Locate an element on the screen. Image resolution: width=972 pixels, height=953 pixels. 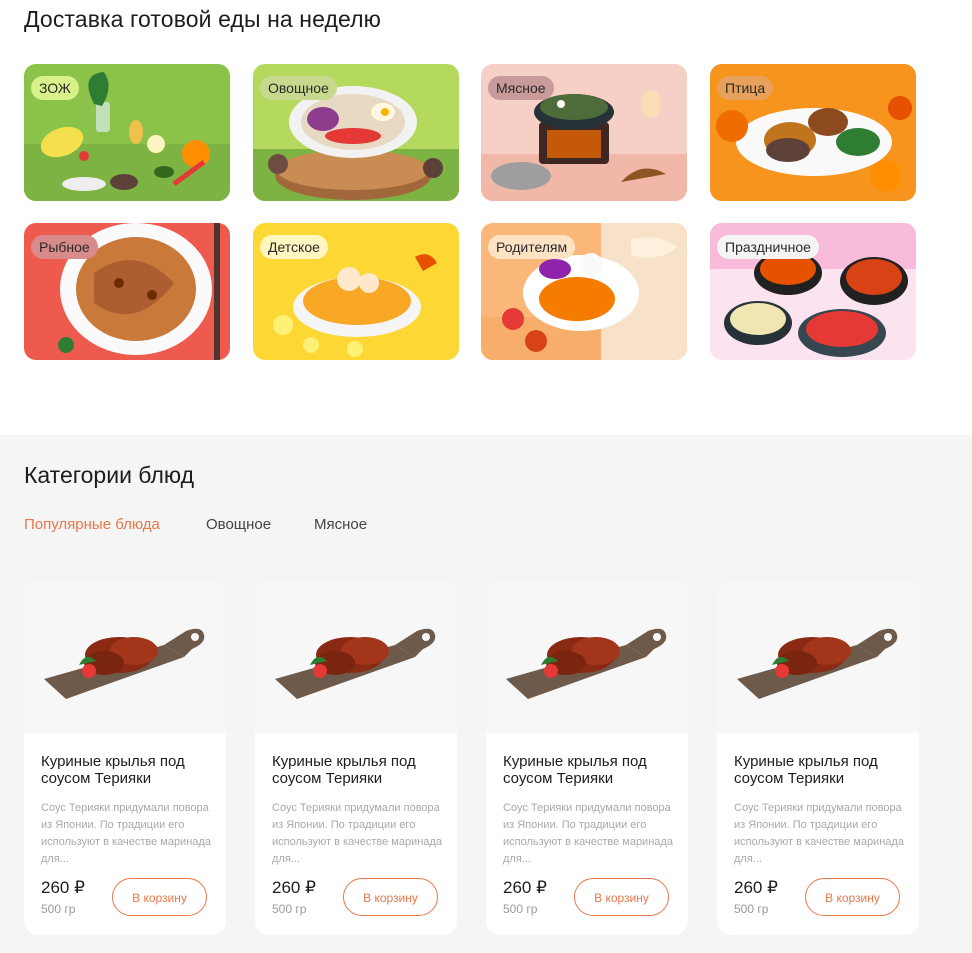
category-tag: Птица is located at coordinates (745, 88).